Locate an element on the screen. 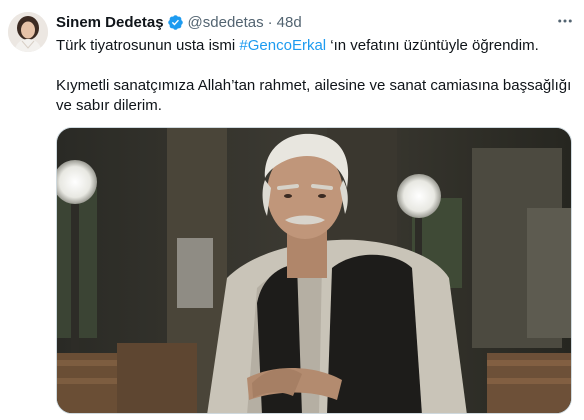 This screenshot has width=584, height=420. text-after-hashtag: ‘ın vefatını üzüntüyle öğrendim. is located at coordinates (432, 45).